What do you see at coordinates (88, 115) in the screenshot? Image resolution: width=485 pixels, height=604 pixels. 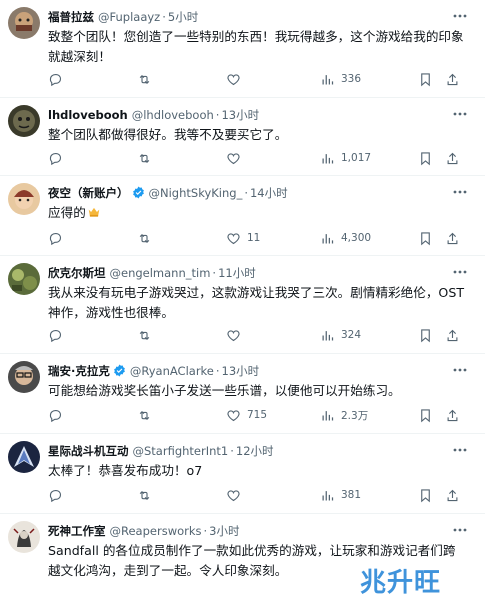 I see `display-name: lhdlovebooh` at bounding box center [88, 115].